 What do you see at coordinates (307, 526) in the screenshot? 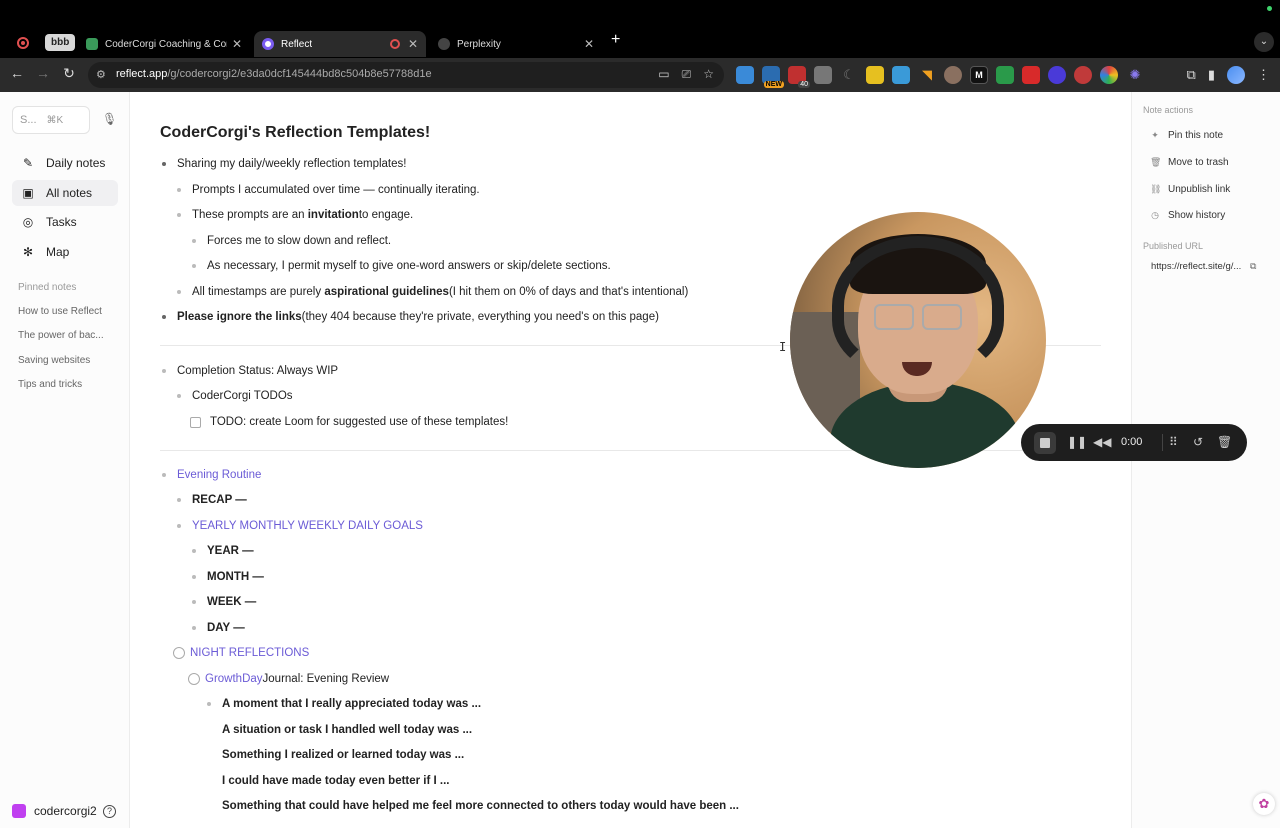
I see `backlink: YEARLY MONTHLY WEEKLY DAILY GOALS` at bounding box center [307, 526].